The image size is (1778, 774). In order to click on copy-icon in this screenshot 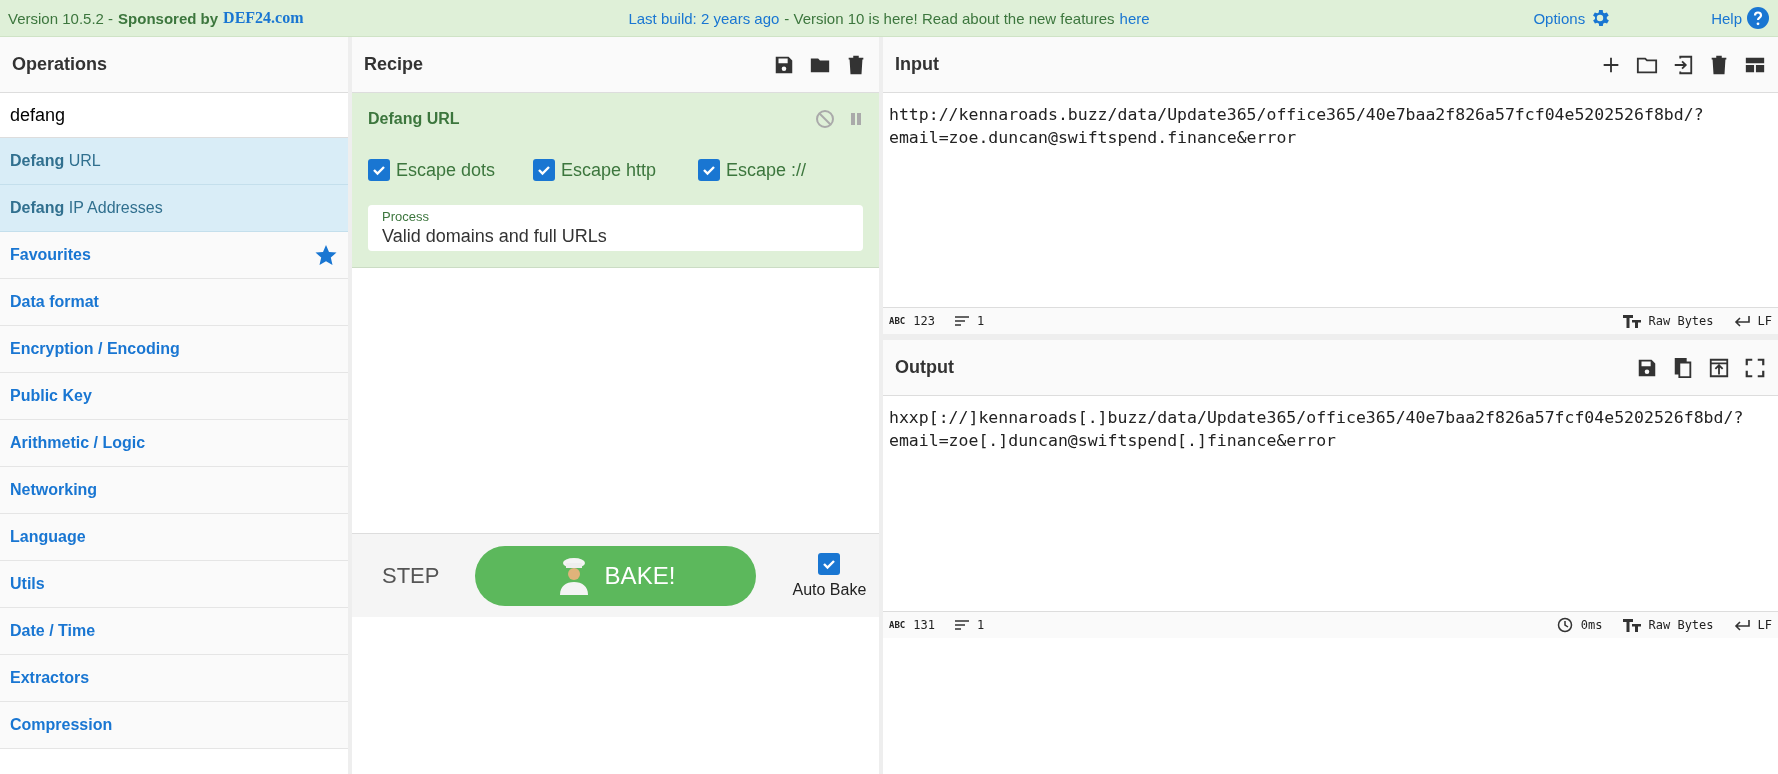, I will do `click(1683, 367)`.